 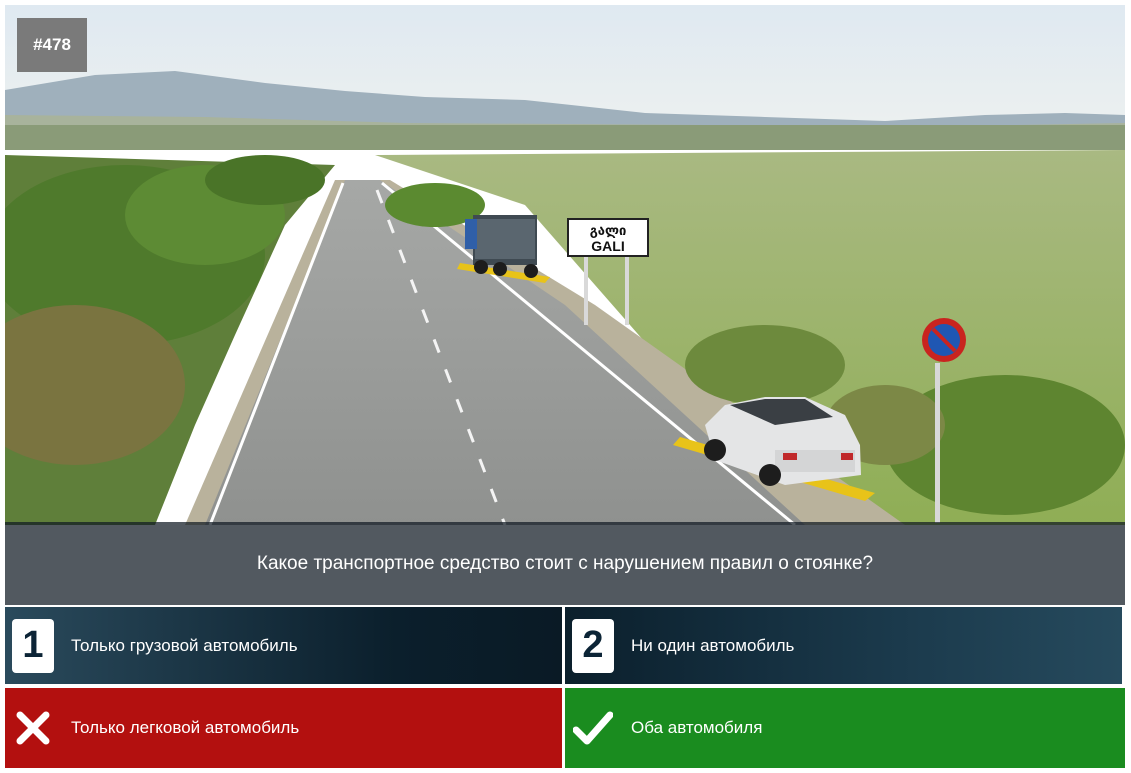 What do you see at coordinates (608, 231) in the screenshot?
I see `sign-text-georgian: გალი` at bounding box center [608, 231].